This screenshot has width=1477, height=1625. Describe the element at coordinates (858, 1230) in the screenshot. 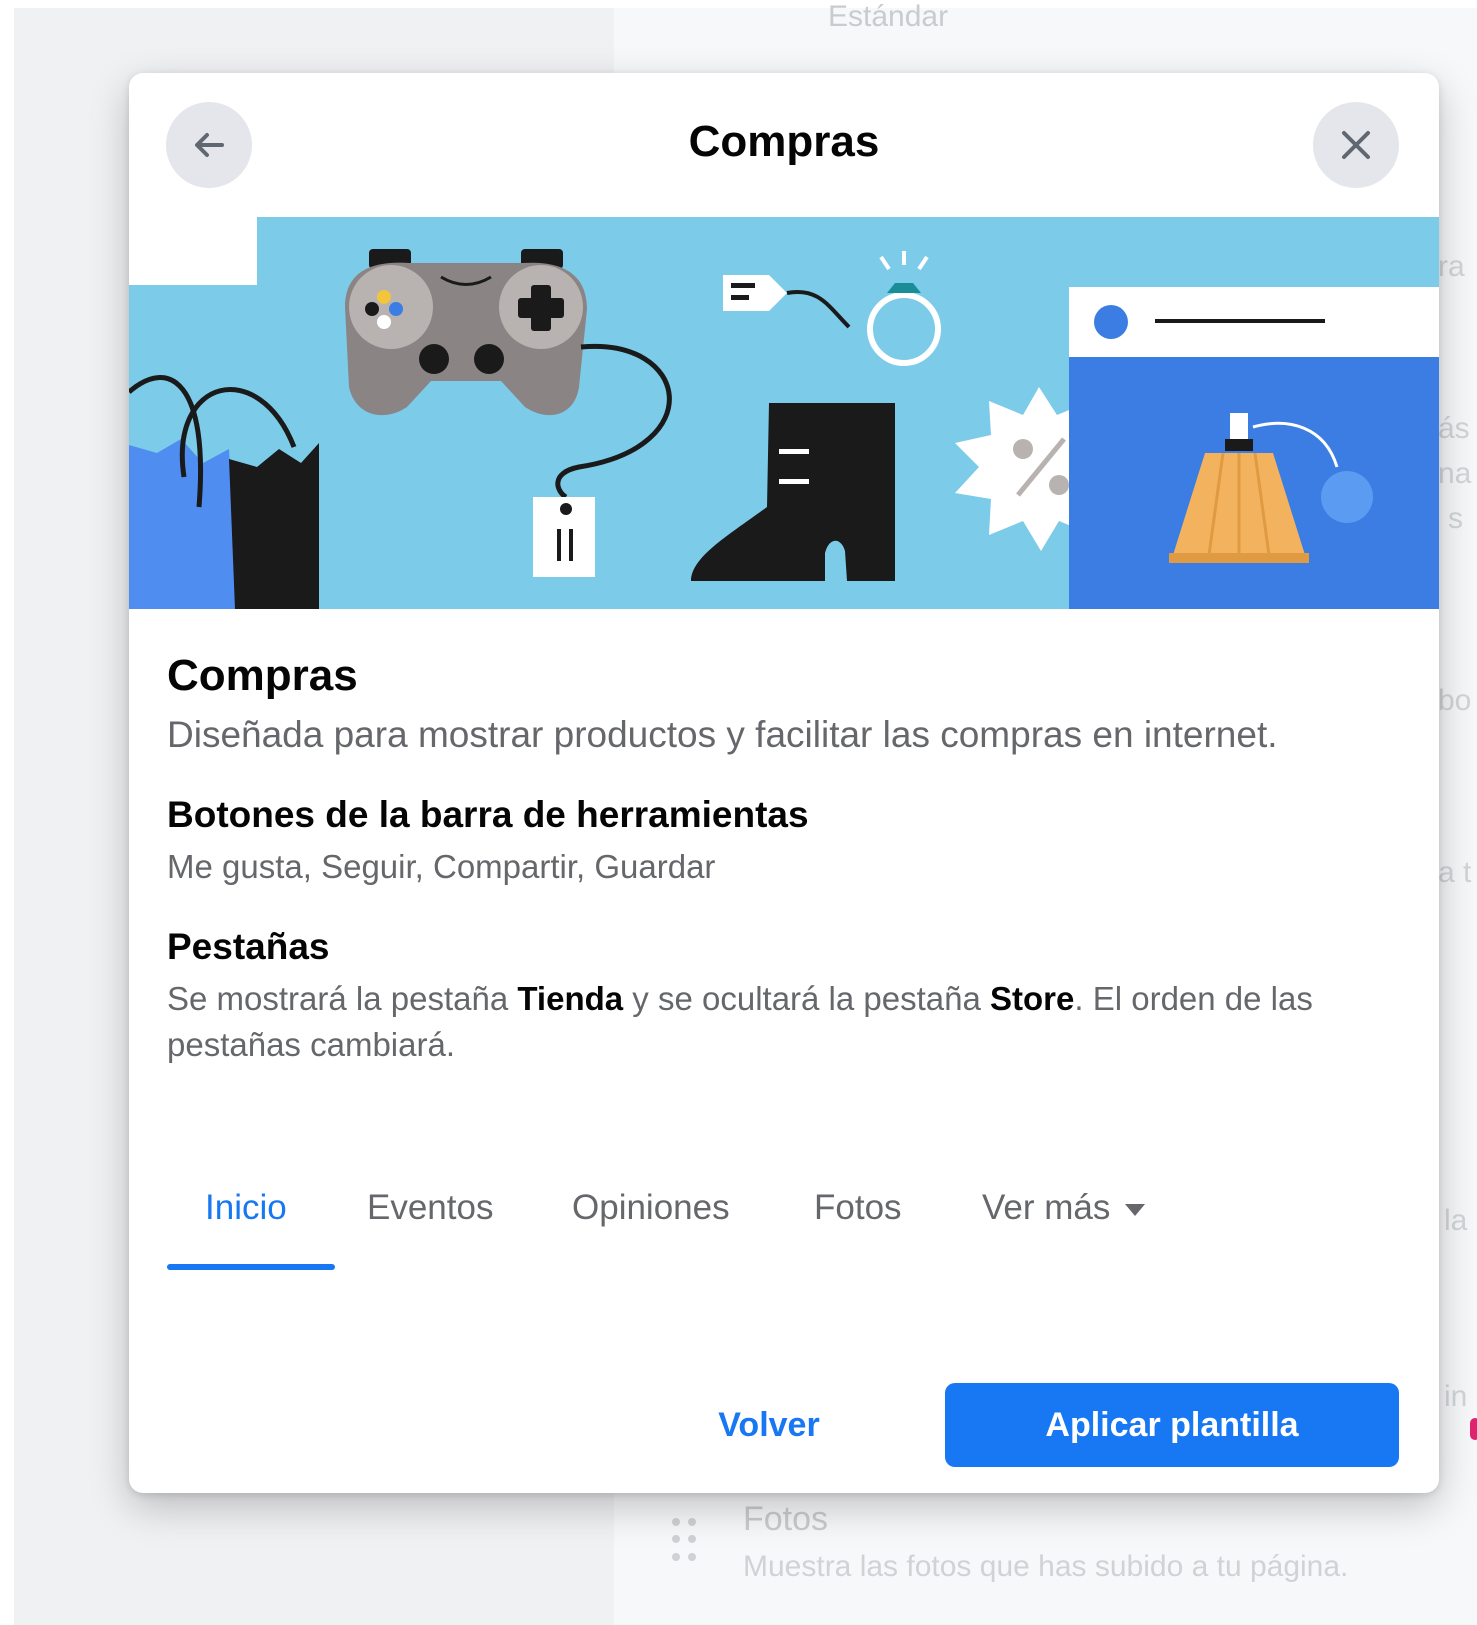

I see `tab-fotos: Fotos` at that location.